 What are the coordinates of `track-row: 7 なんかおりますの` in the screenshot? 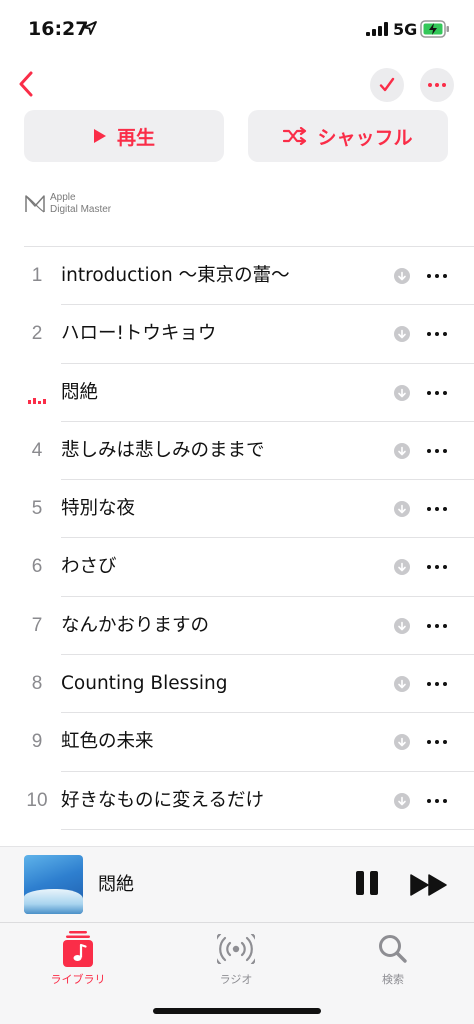 It's located at (237, 626).